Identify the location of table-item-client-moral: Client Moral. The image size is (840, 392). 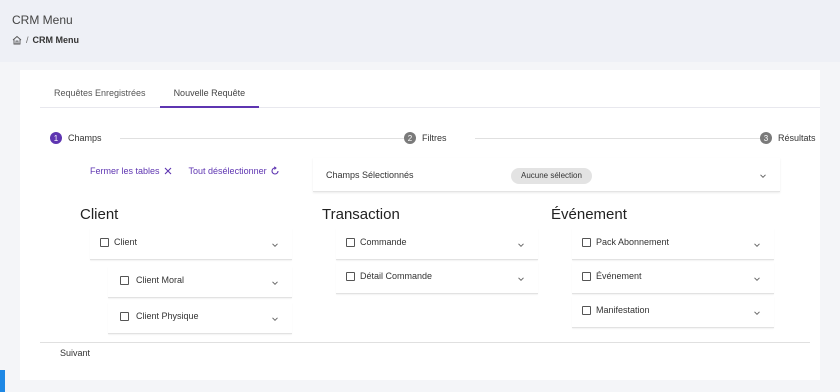
(200, 282).